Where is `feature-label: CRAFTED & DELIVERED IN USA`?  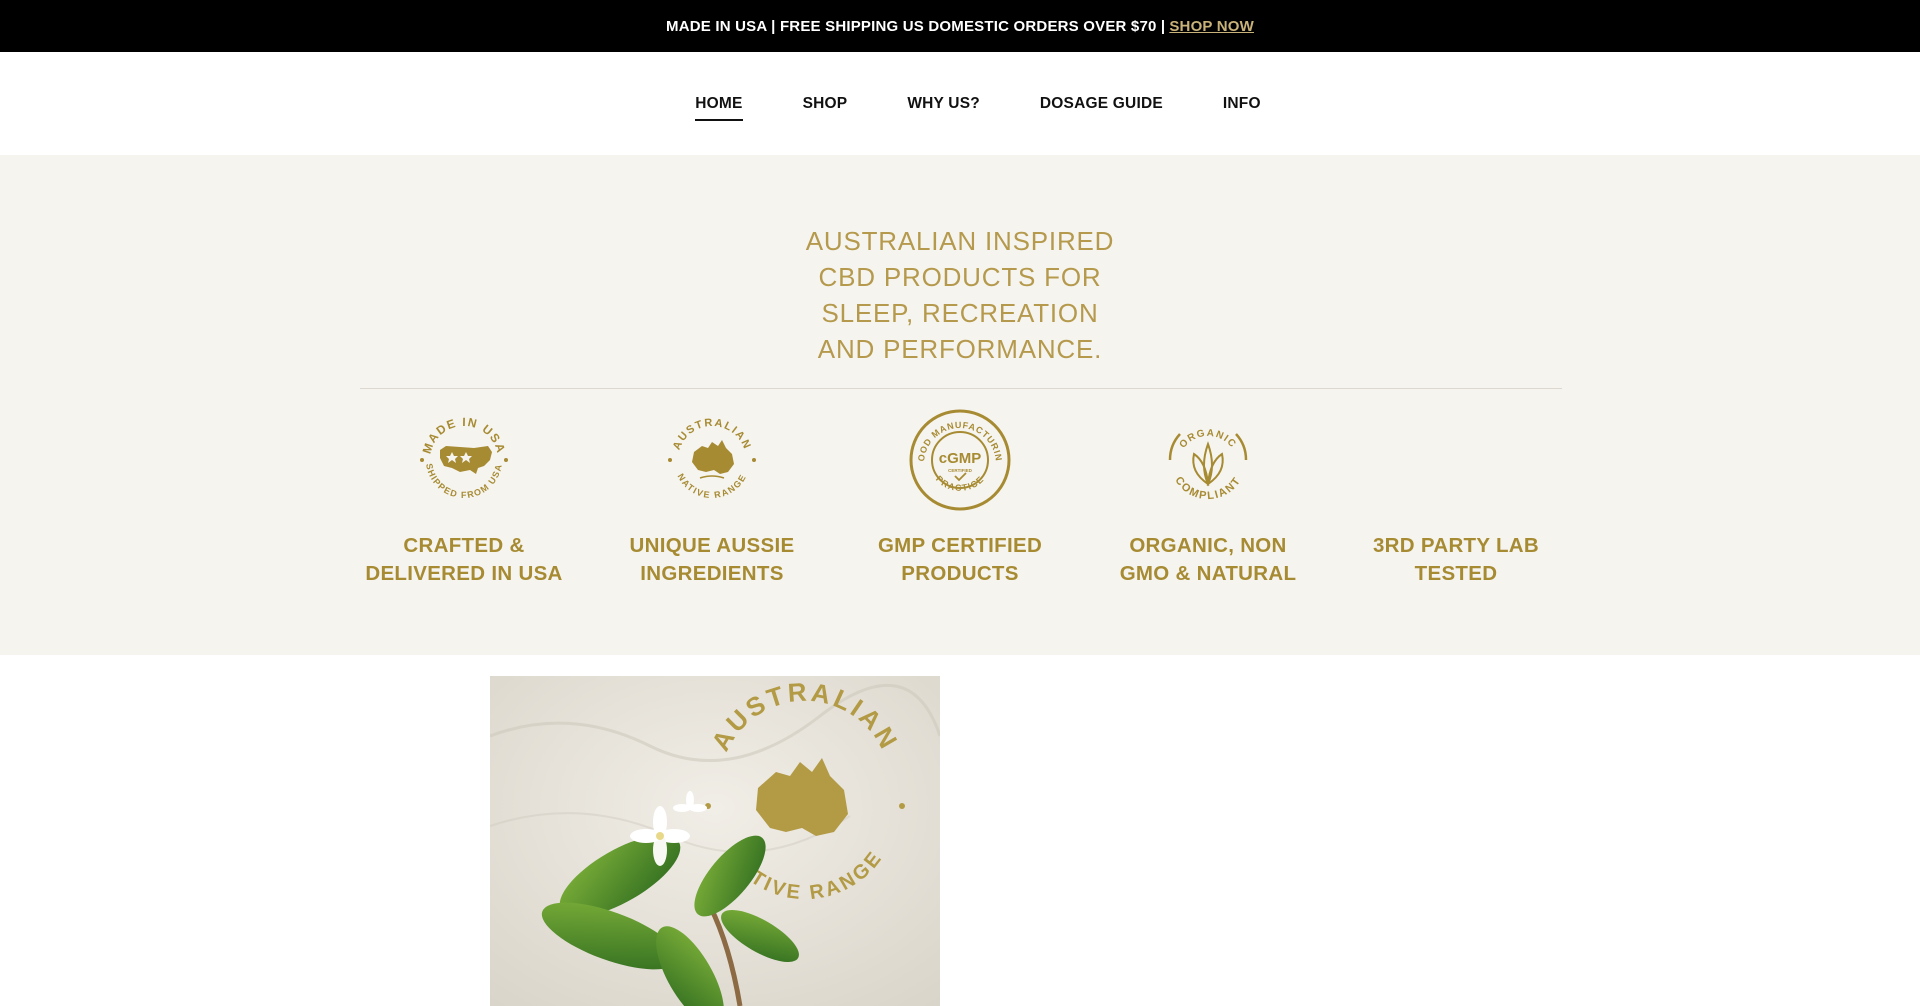 feature-label: CRAFTED & DELIVERED IN USA is located at coordinates (464, 559).